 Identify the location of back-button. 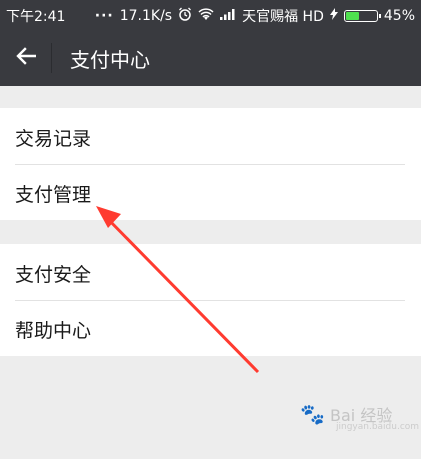
(26, 58).